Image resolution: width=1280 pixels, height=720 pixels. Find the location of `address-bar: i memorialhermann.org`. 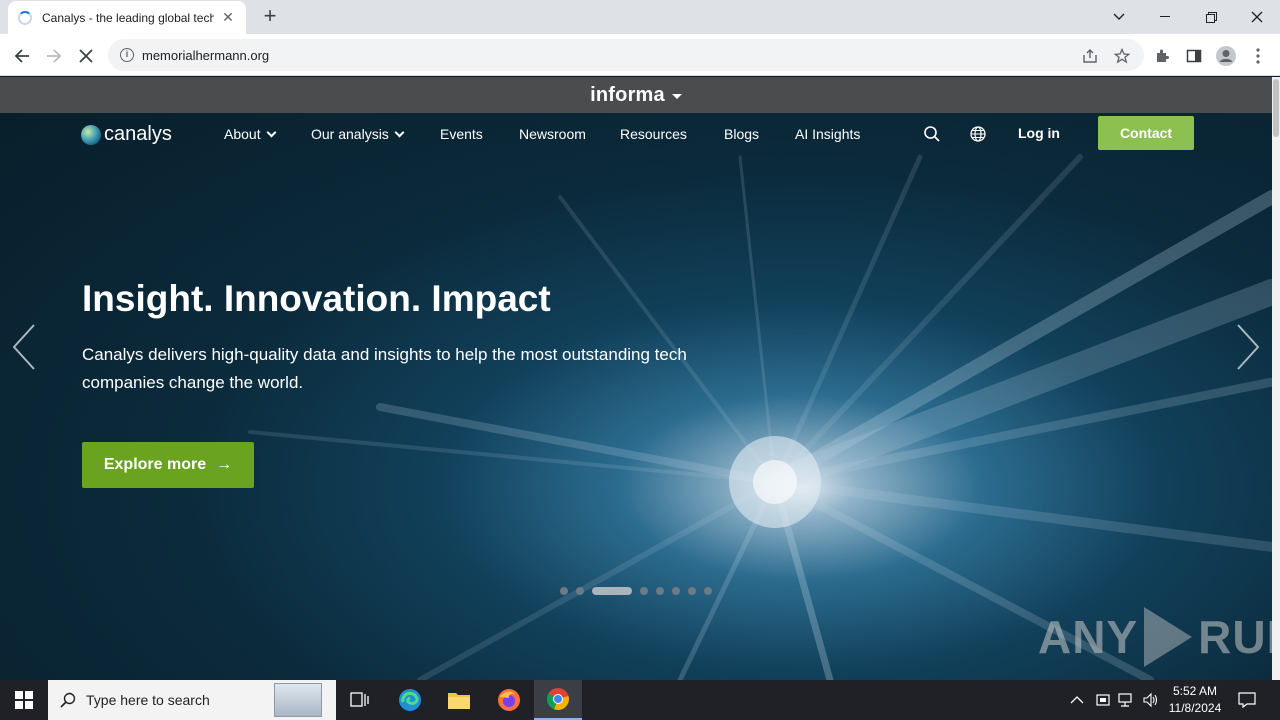

address-bar: i memorialhermann.org is located at coordinates (626, 55).